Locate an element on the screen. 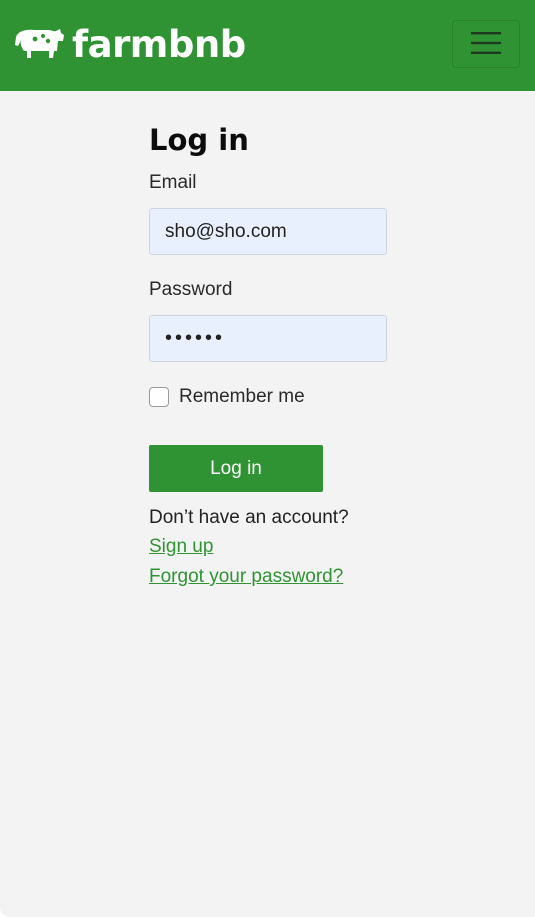 This screenshot has width=535, height=917. menu-toggle-button is located at coordinates (486, 44).